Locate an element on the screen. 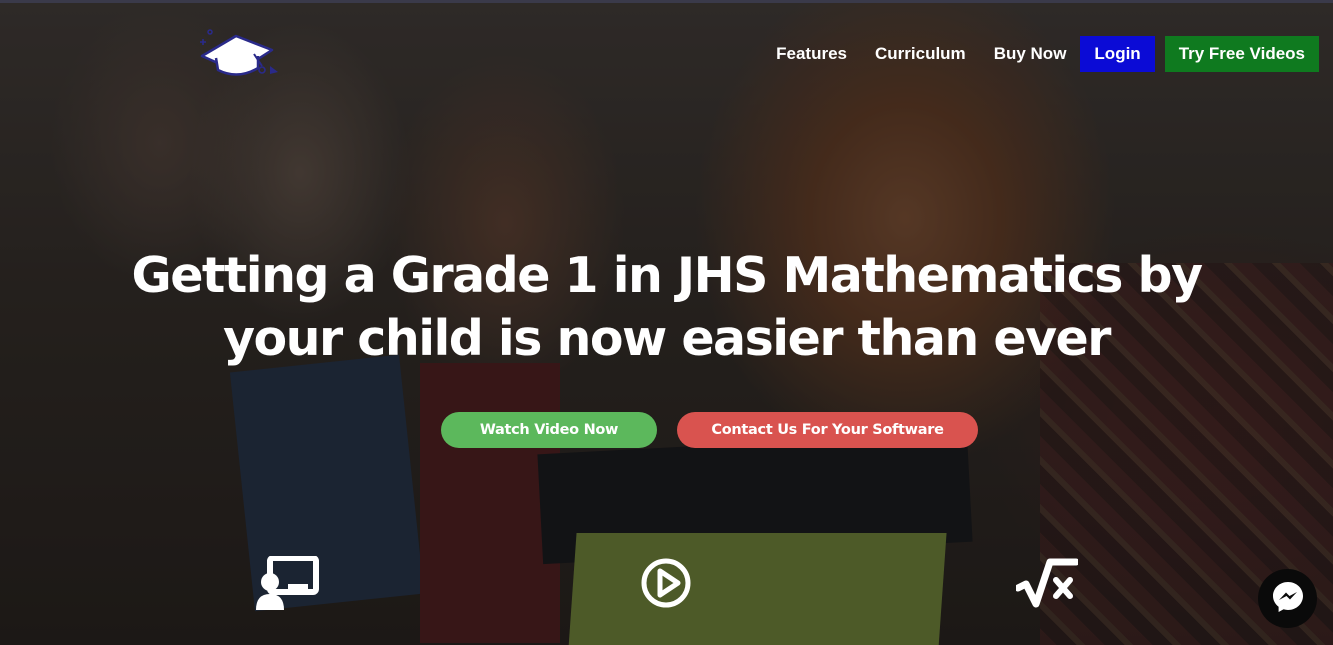 This screenshot has width=1333, height=645. nav-features-link: Features is located at coordinates (811, 54).